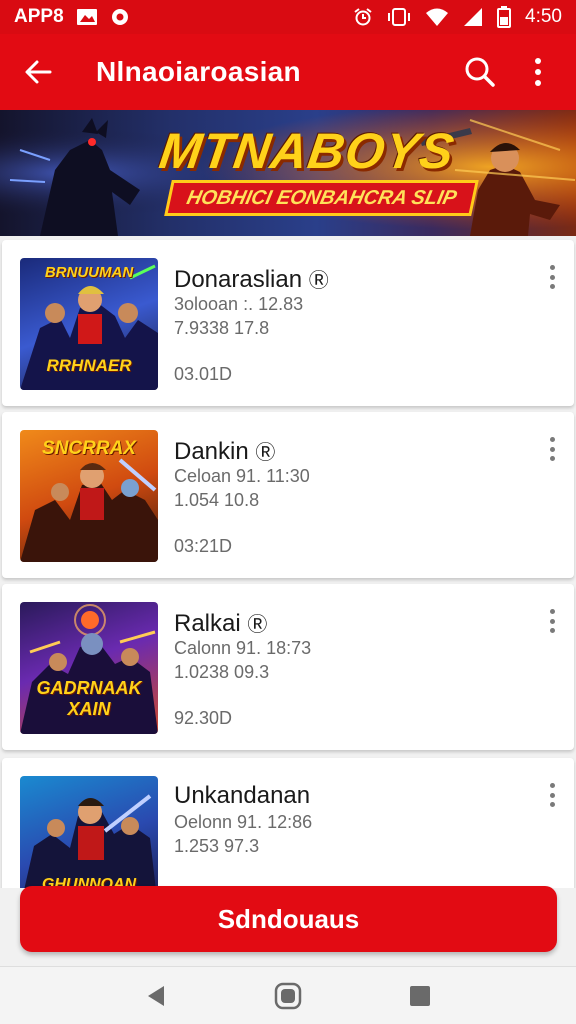 This screenshot has height=1024, width=576. I want to click on item-detail-3: 03:21D, so click(203, 546).